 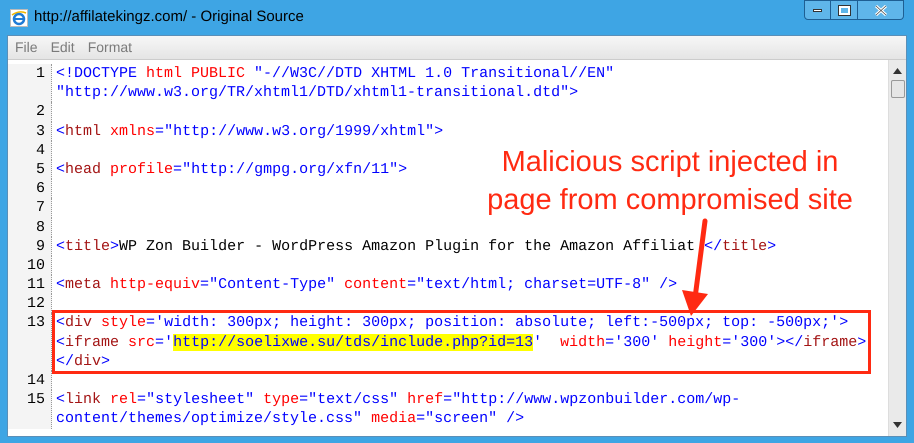 I want to click on line-number: 11, so click(x=35, y=284).